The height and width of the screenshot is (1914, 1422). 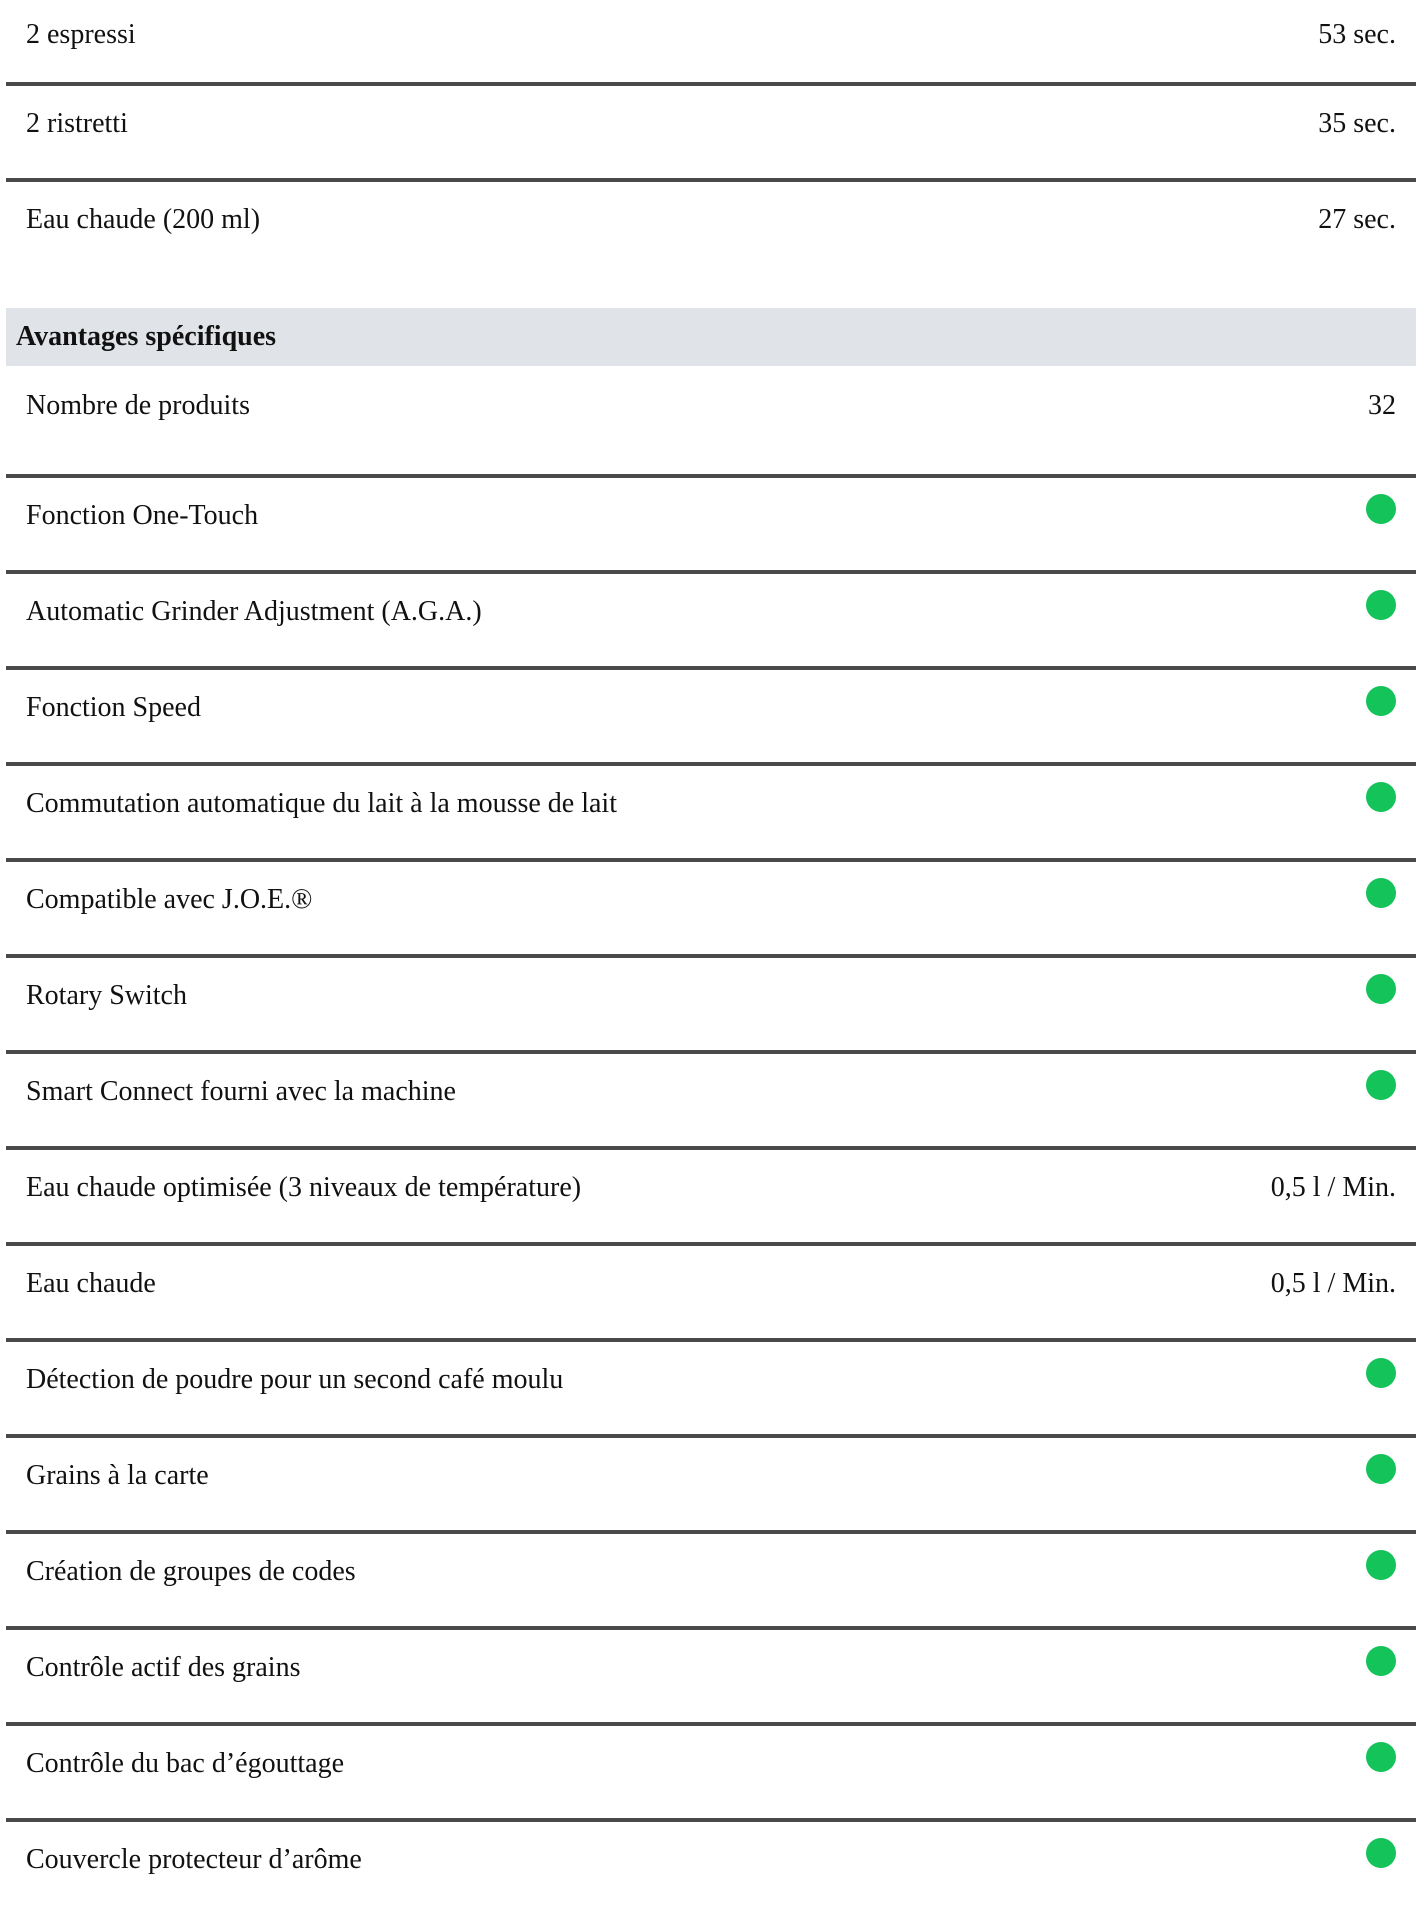 I want to click on spec-row: Couvercle protecteur d’arôme, so click(x=711, y=1866).